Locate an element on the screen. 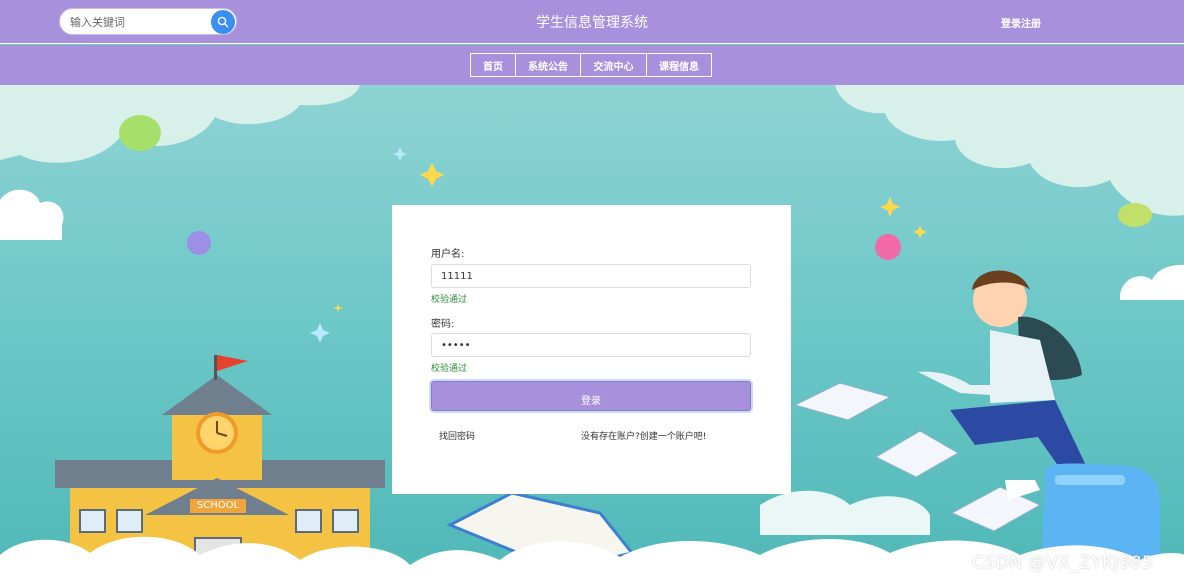 This screenshot has height=584, width=1184. nav-menu: 首页 系统公告 交流中心 课程信息 is located at coordinates (591, 65).